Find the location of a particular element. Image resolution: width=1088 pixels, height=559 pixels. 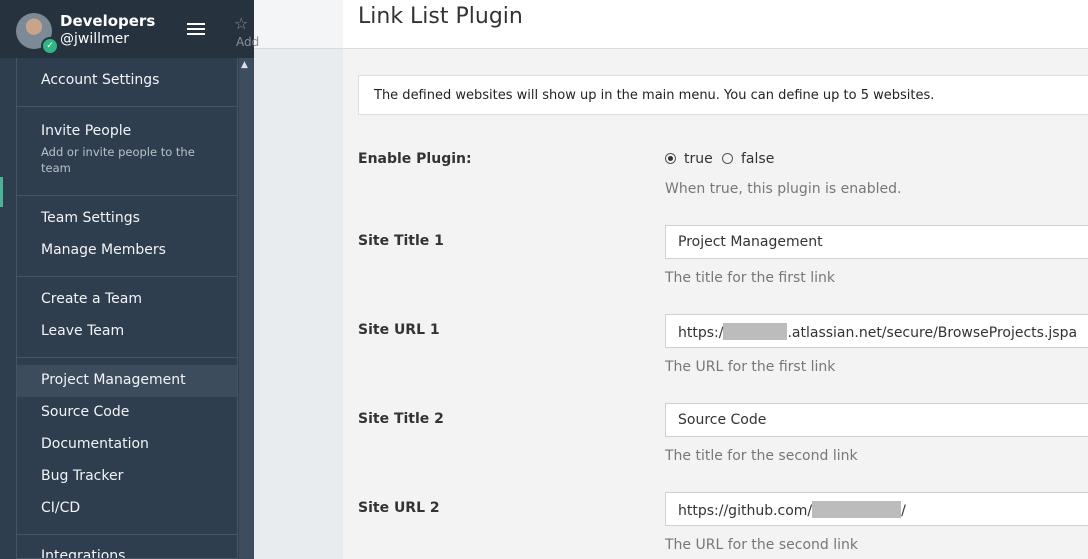

site-url-2-label: Site URL 2 is located at coordinates (399, 508).